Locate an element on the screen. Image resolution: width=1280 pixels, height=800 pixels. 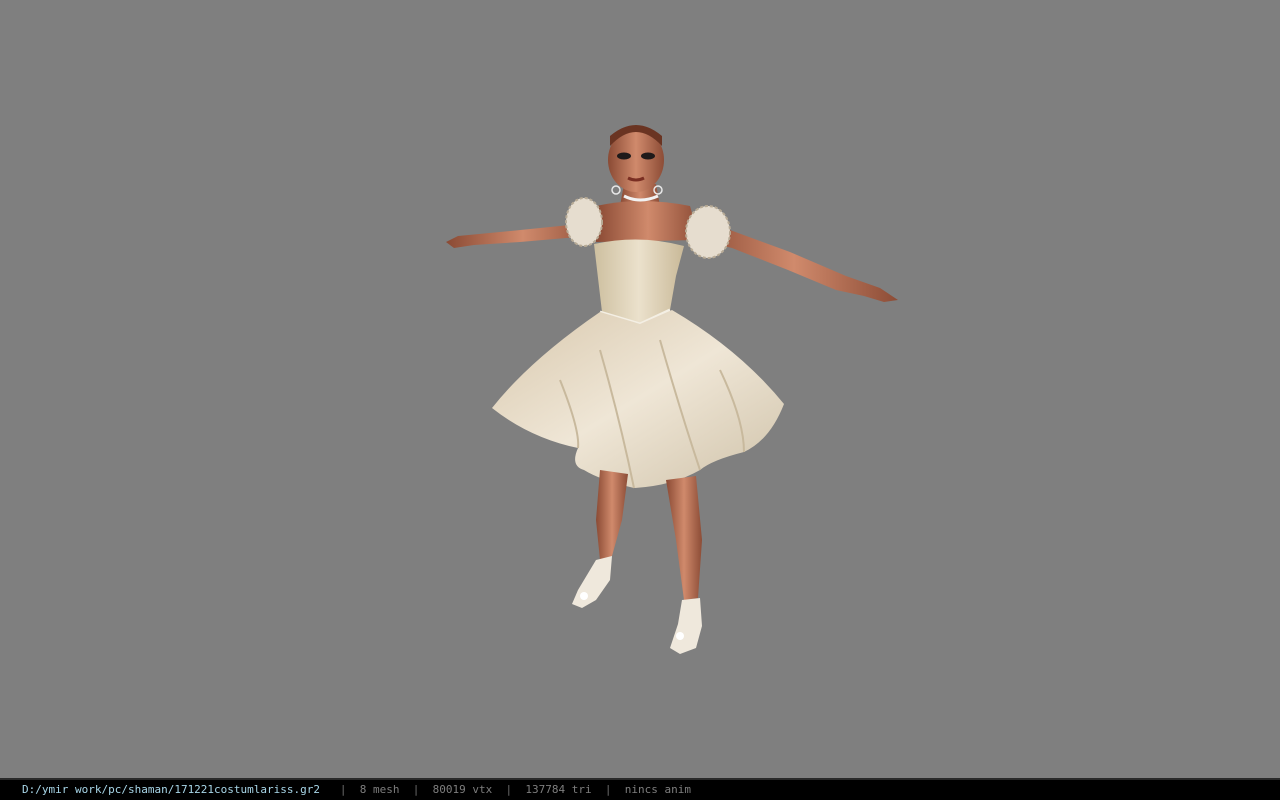
triangle-count: 137784 tri is located at coordinates (558, 789).